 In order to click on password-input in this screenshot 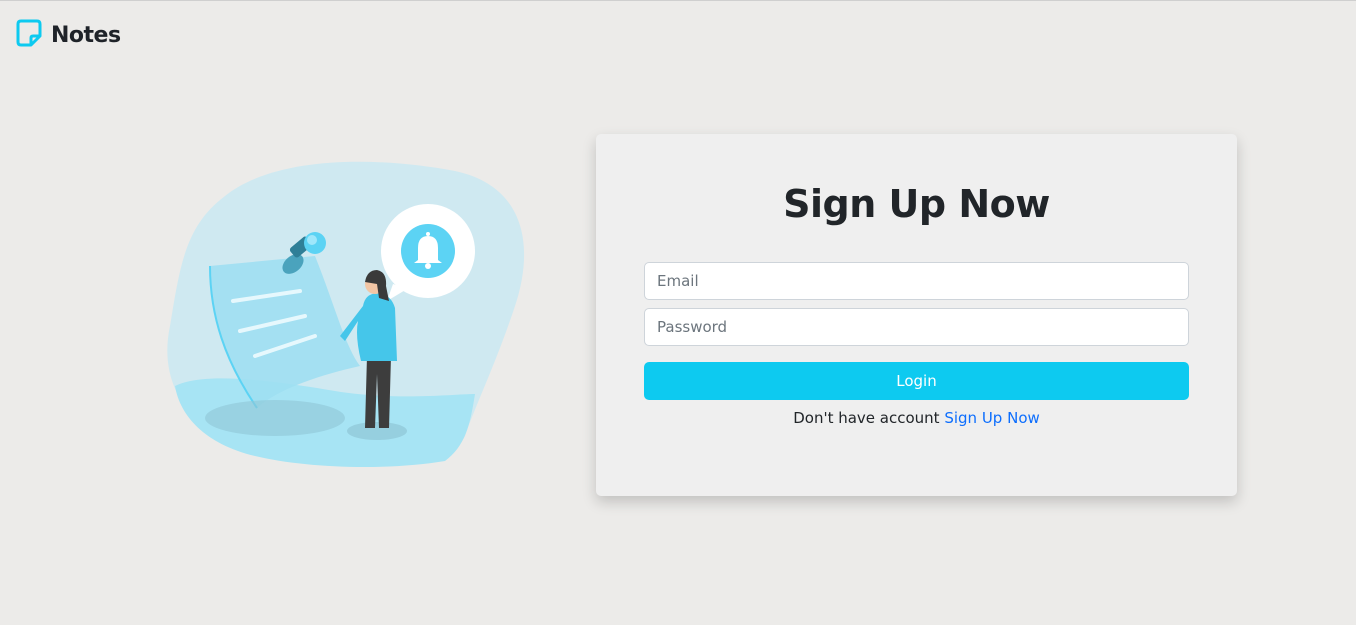, I will do `click(916, 327)`.